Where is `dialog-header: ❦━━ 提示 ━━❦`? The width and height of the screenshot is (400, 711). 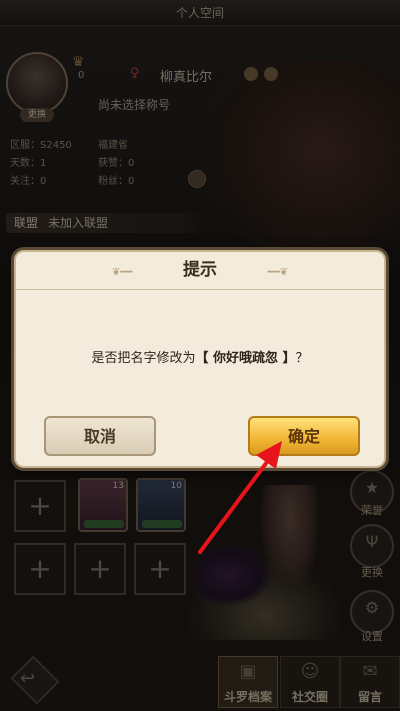 dialog-header: ❦━━ 提示 ━━❦ is located at coordinates (200, 271).